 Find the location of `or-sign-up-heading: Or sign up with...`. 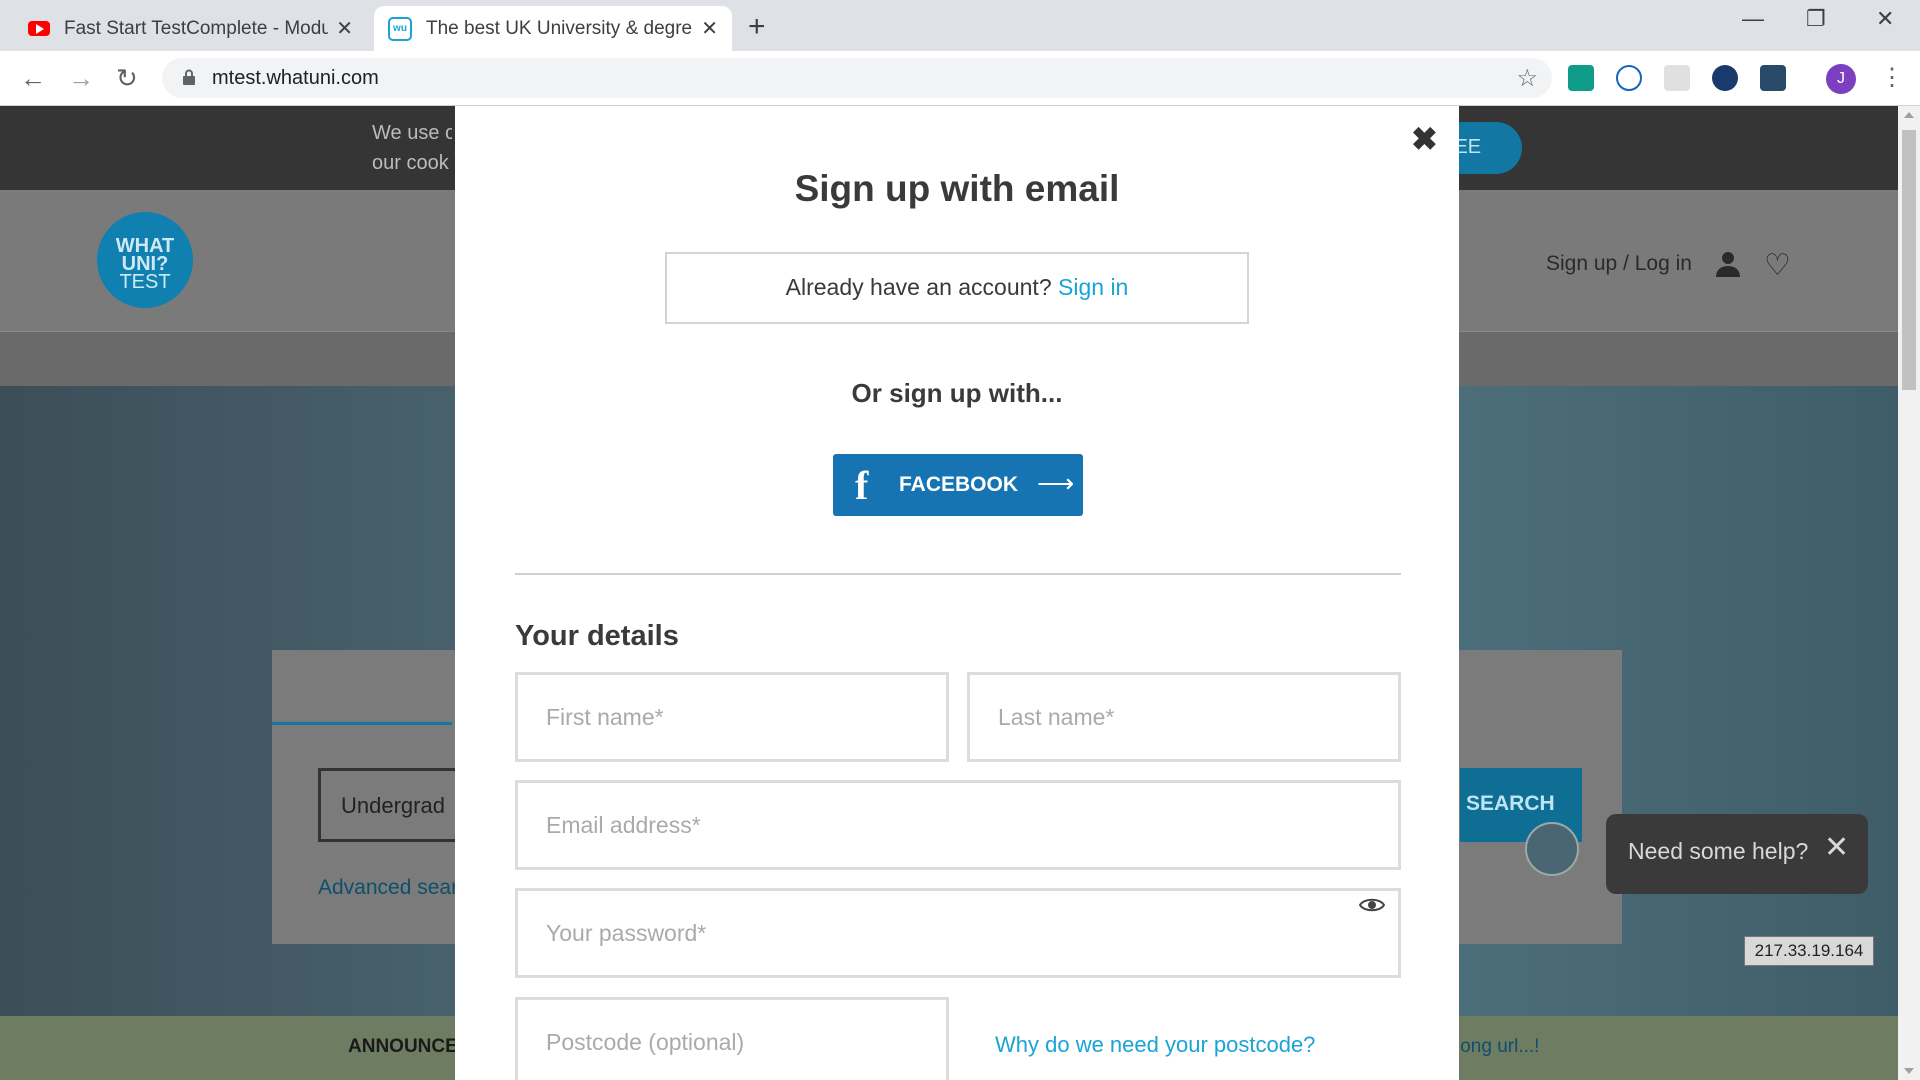

or-sign-up-heading: Or sign up with... is located at coordinates (957, 393).